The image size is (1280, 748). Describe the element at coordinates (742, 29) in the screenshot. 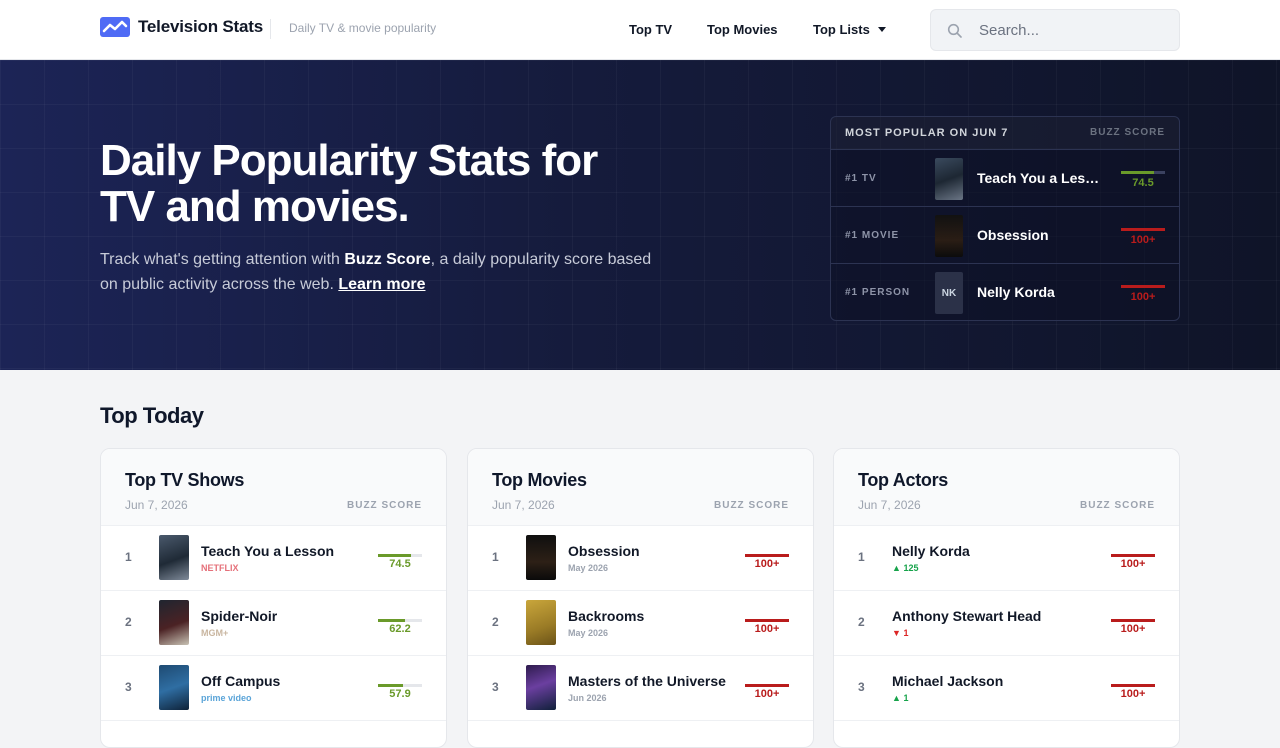

I see `nav-top-movies: Top Movies` at that location.